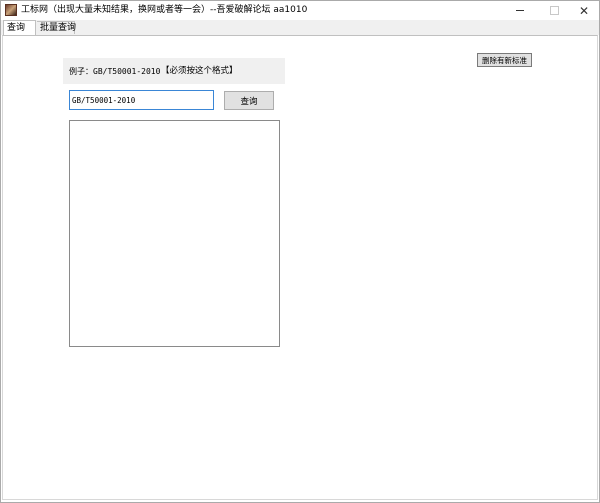 The height and width of the screenshot is (503, 600). What do you see at coordinates (504, 60) in the screenshot?
I see `delete-new-standard-button: 删除有新标准` at bounding box center [504, 60].